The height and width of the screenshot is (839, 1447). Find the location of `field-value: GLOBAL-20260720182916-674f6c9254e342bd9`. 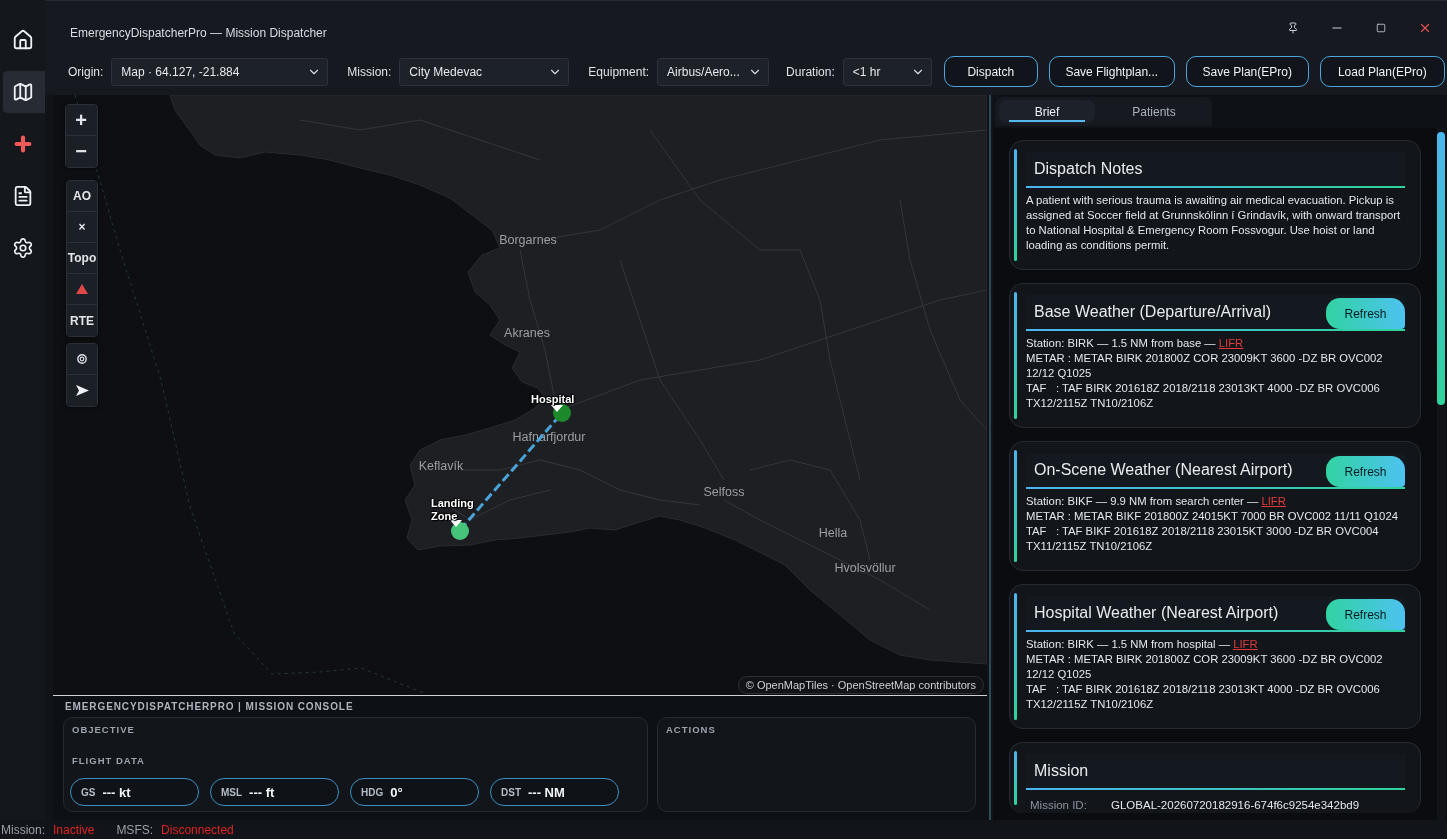

field-value: GLOBAL-20260720182916-674f6c9254e342bd9 is located at coordinates (1235, 805).